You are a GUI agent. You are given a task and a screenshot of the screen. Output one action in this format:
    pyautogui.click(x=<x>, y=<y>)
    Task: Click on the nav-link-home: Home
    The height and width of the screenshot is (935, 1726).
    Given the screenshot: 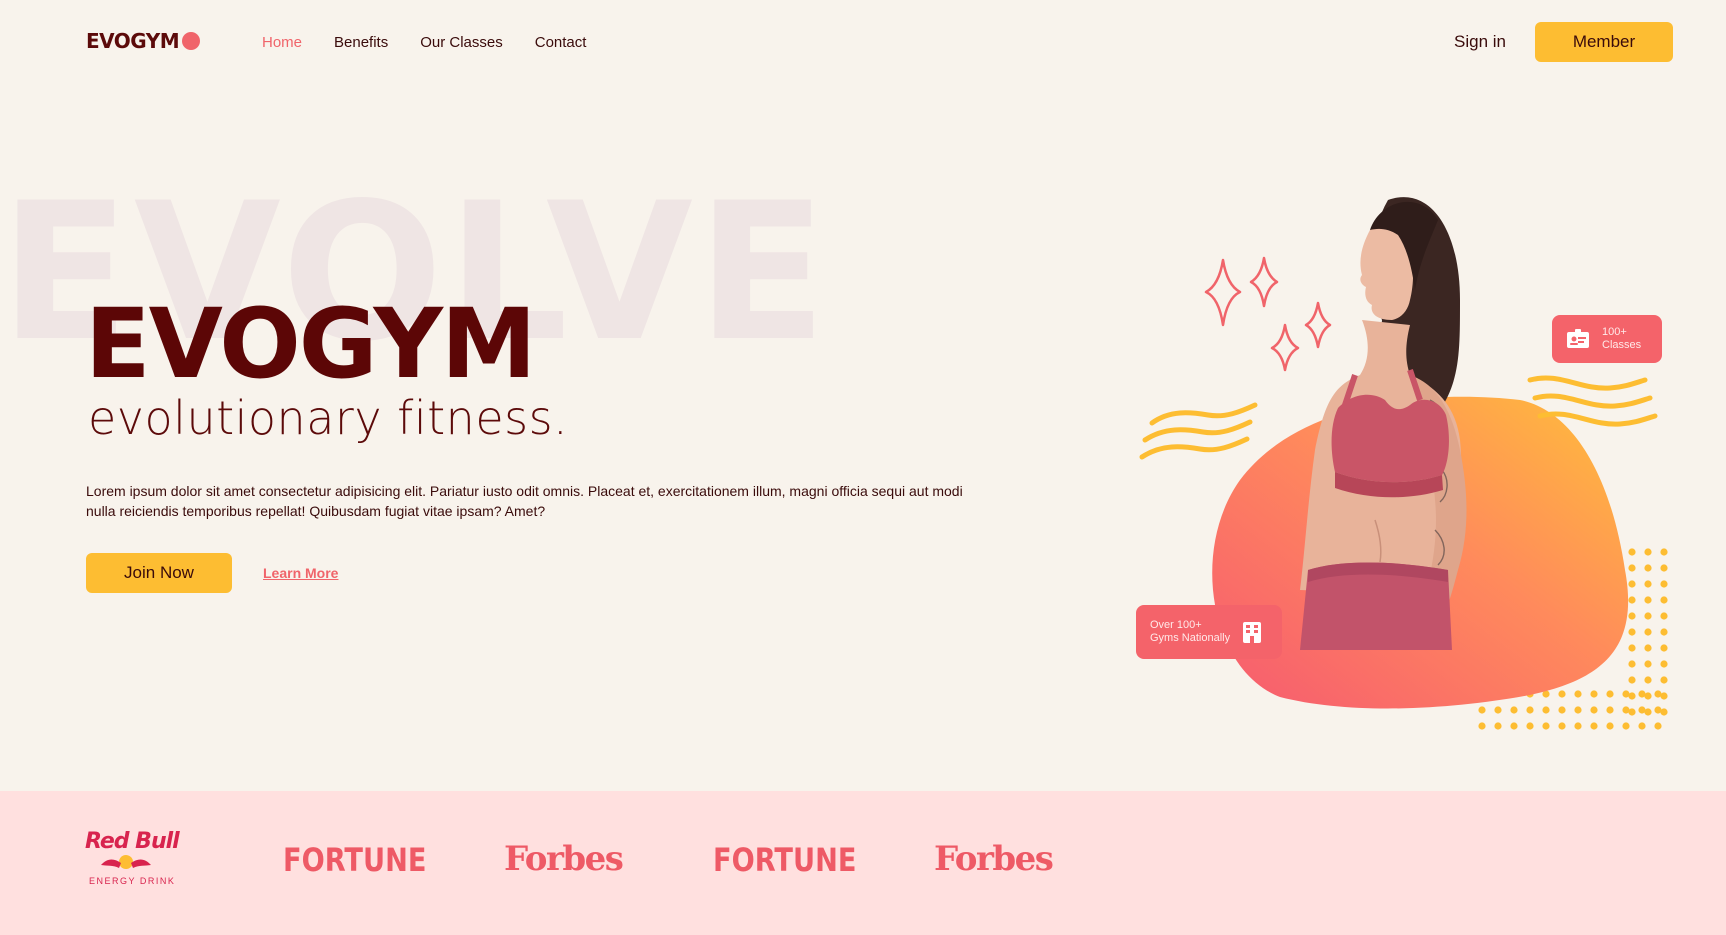 What is the action you would take?
    pyautogui.click(x=282, y=42)
    